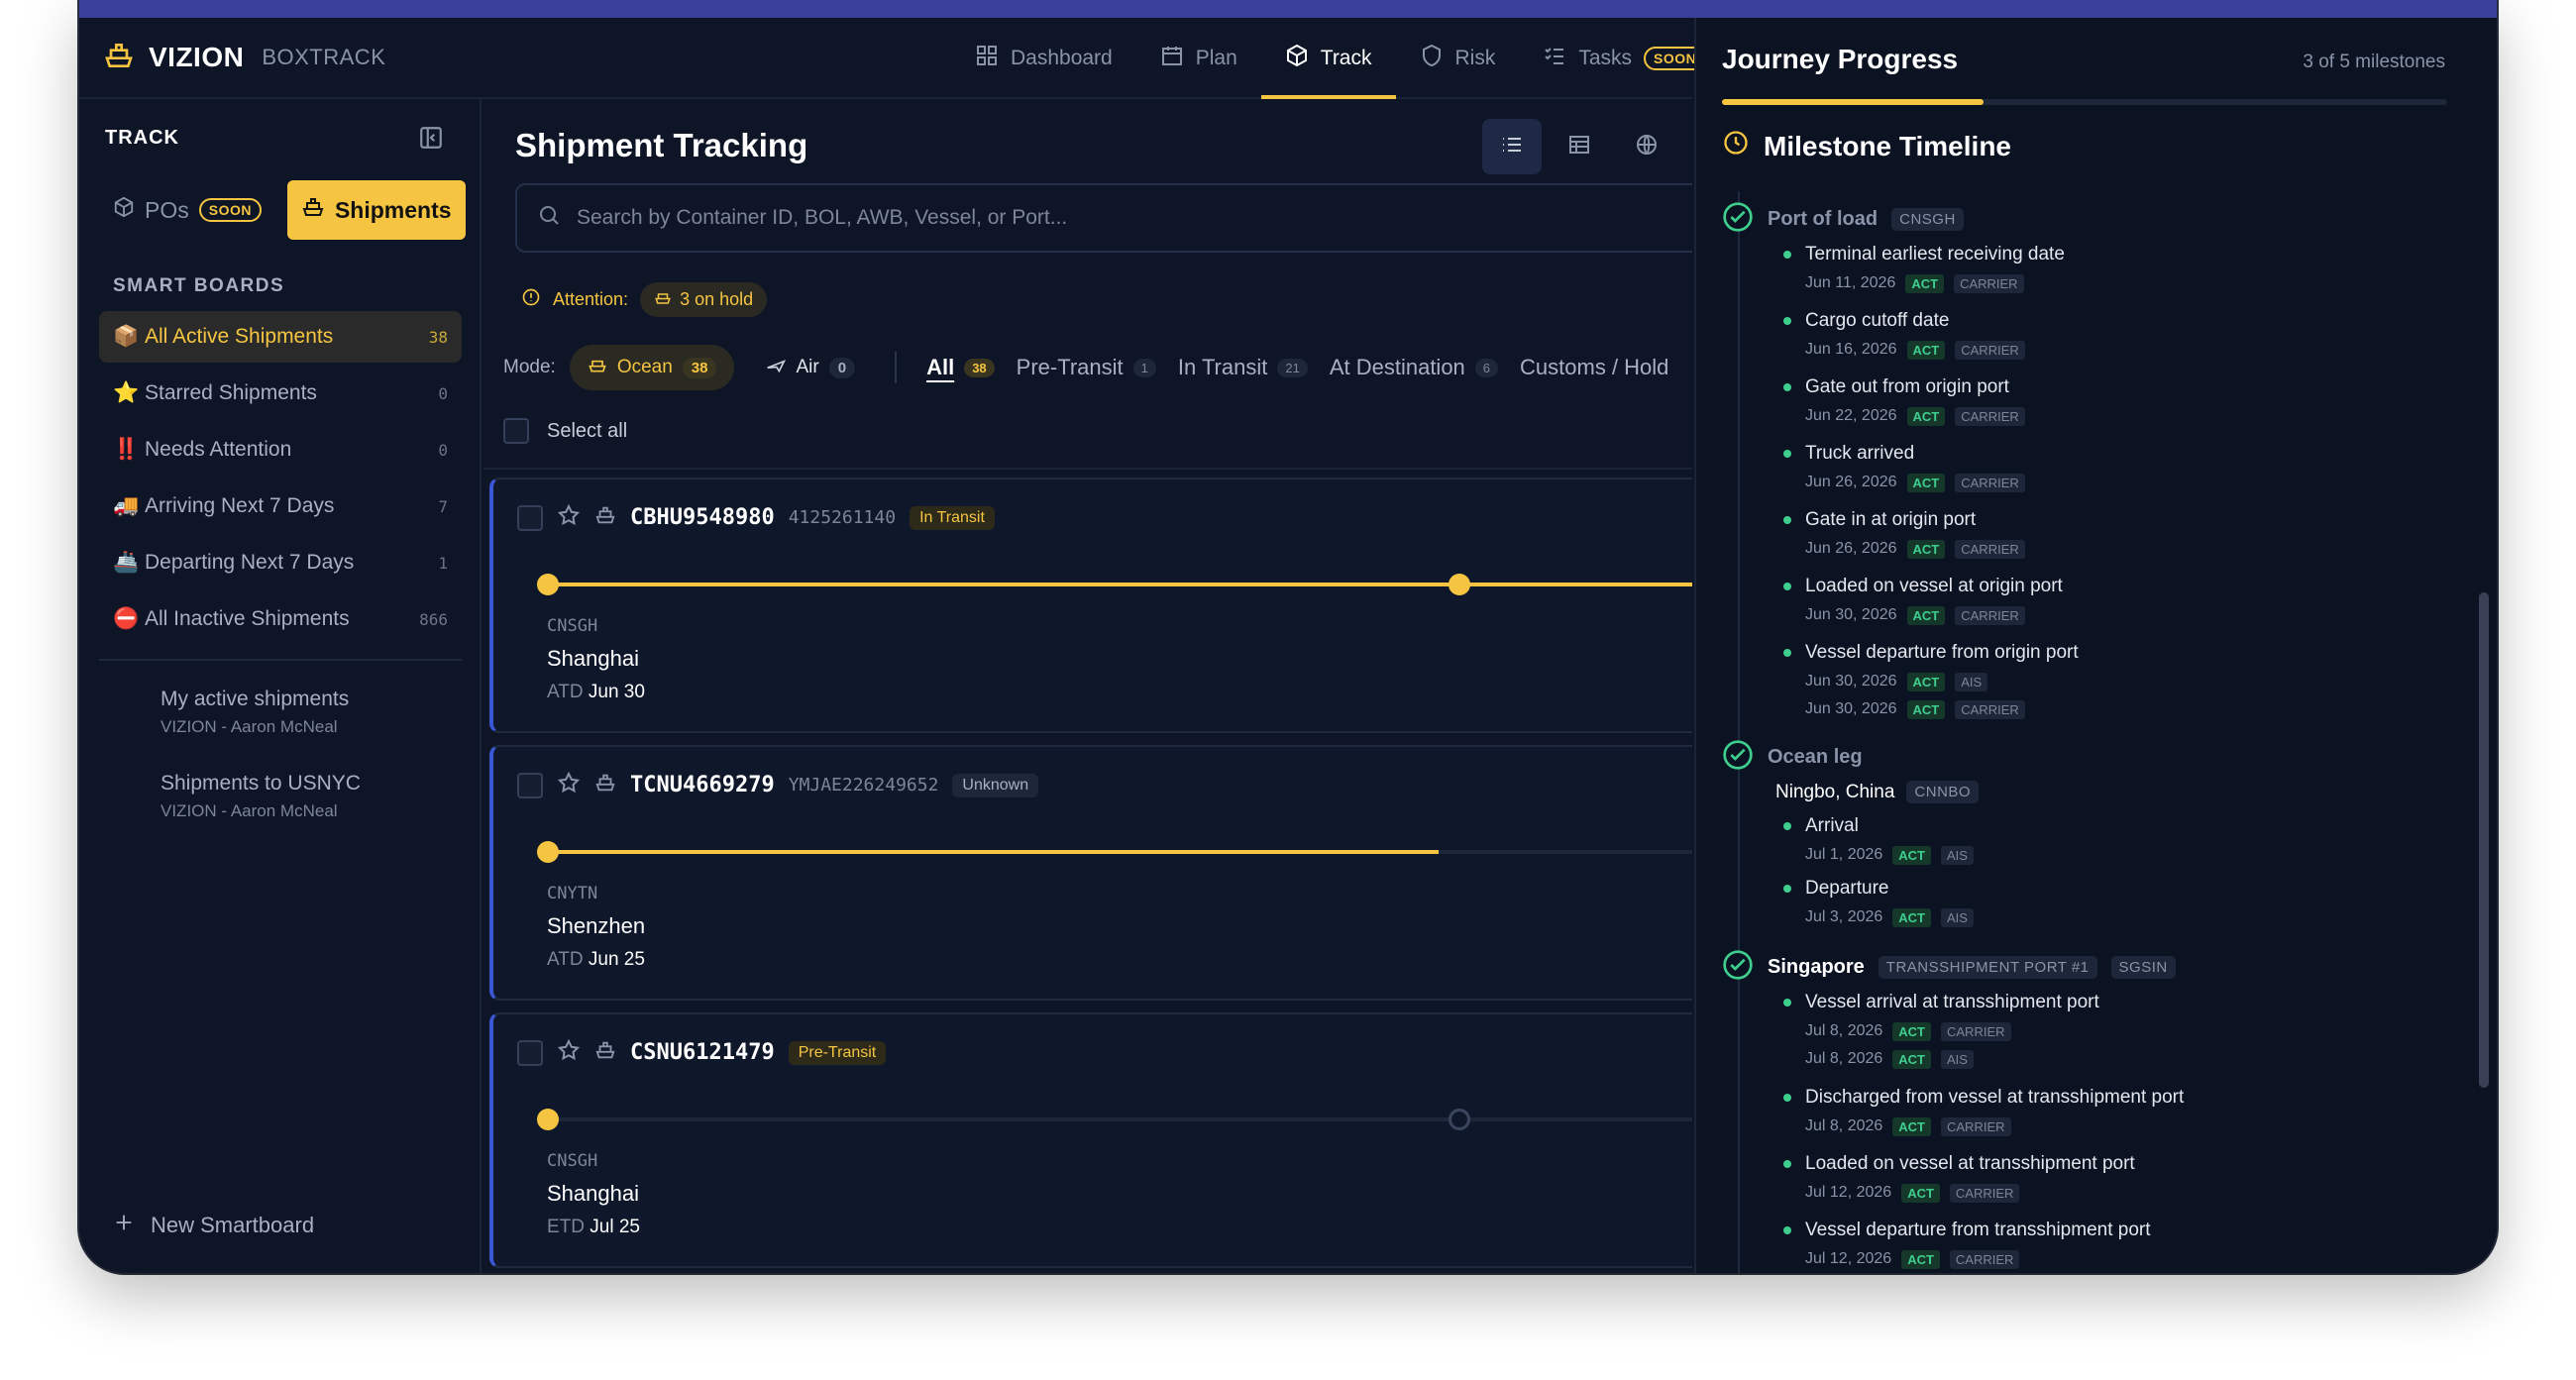 This screenshot has width=2576, height=1380. I want to click on box-icon, so click(124, 210).